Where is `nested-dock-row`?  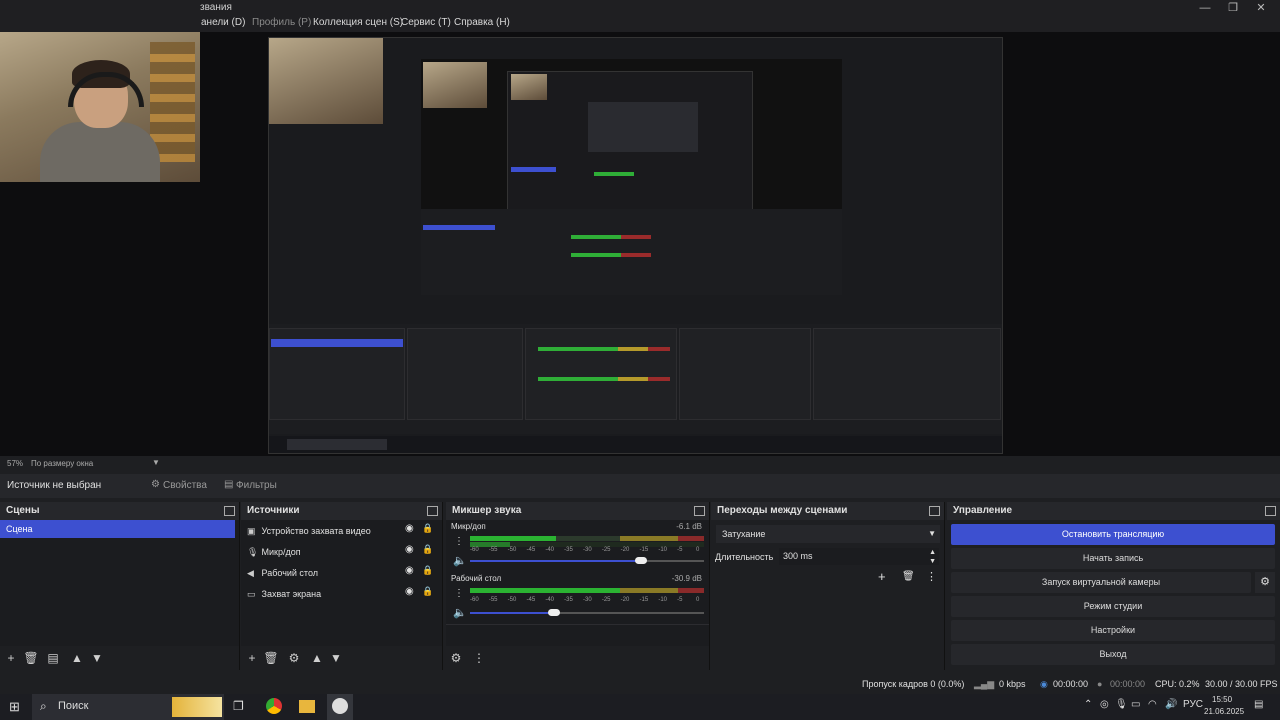
nested-dock-row is located at coordinates (635, 379).